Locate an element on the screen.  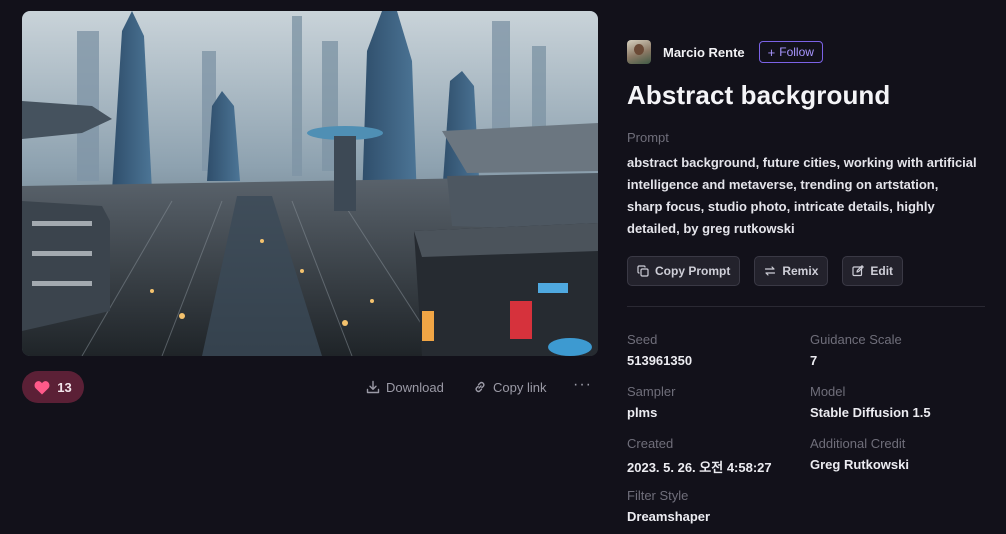
meta-guidance-scale: Guidance Scale 7 is located at coordinates (895, 350).